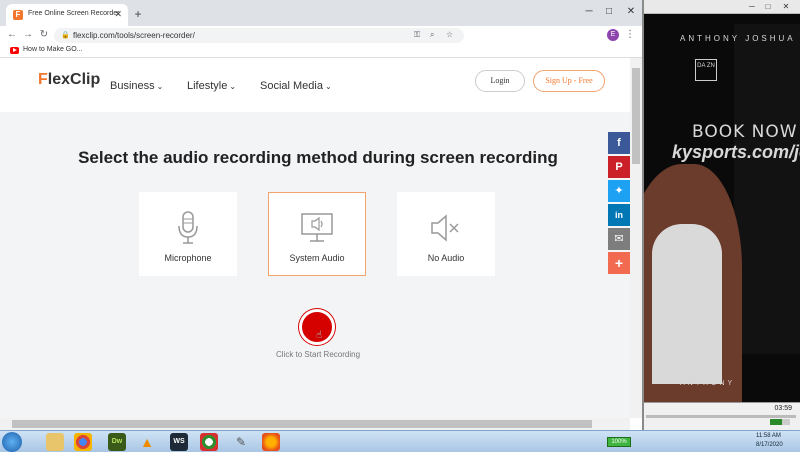  I want to click on video-controls: 03:59, so click(721, 416).